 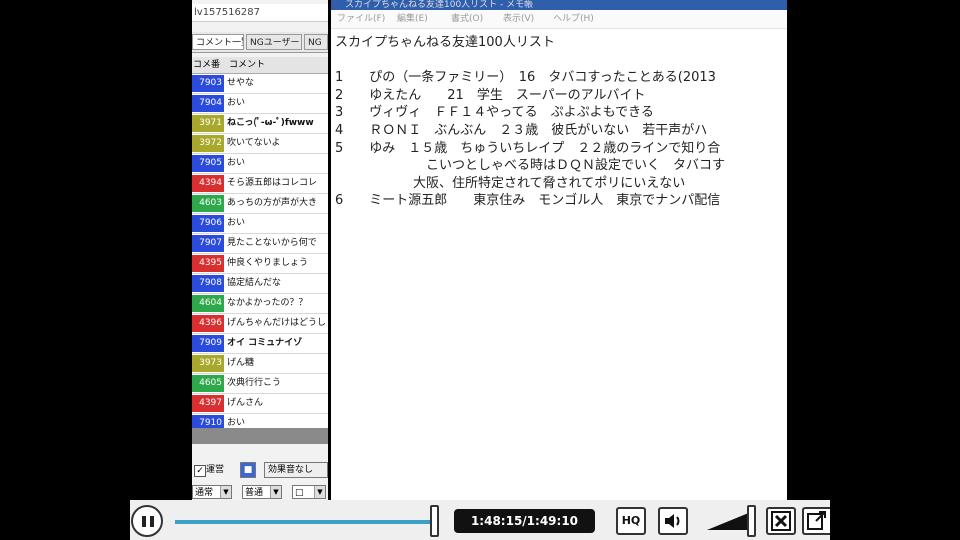 What do you see at coordinates (480, 520) in the screenshot?
I see `video-control-bar: 1:48:15/1:49:10 HQ` at bounding box center [480, 520].